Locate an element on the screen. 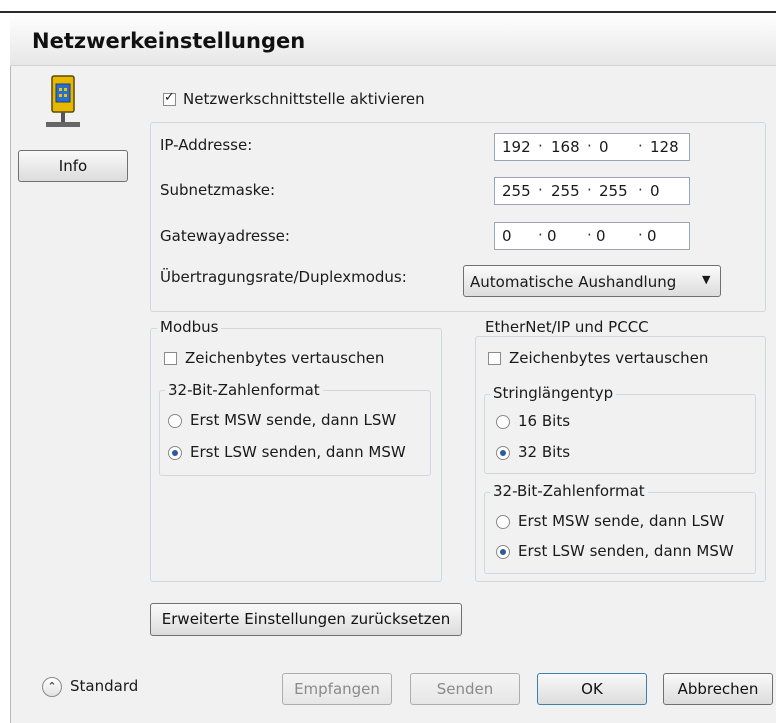 This screenshot has height=723, width=776. chevron-up-icon: ⌃ is located at coordinates (52, 687).